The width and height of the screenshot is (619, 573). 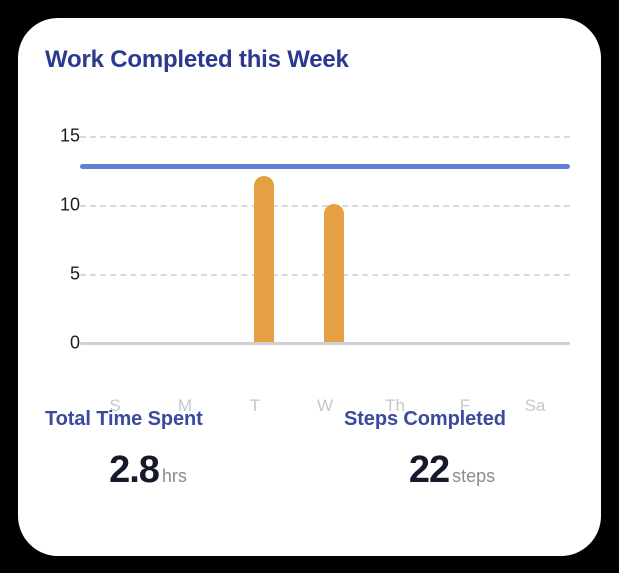 I want to click on target-line, so click(x=325, y=166).